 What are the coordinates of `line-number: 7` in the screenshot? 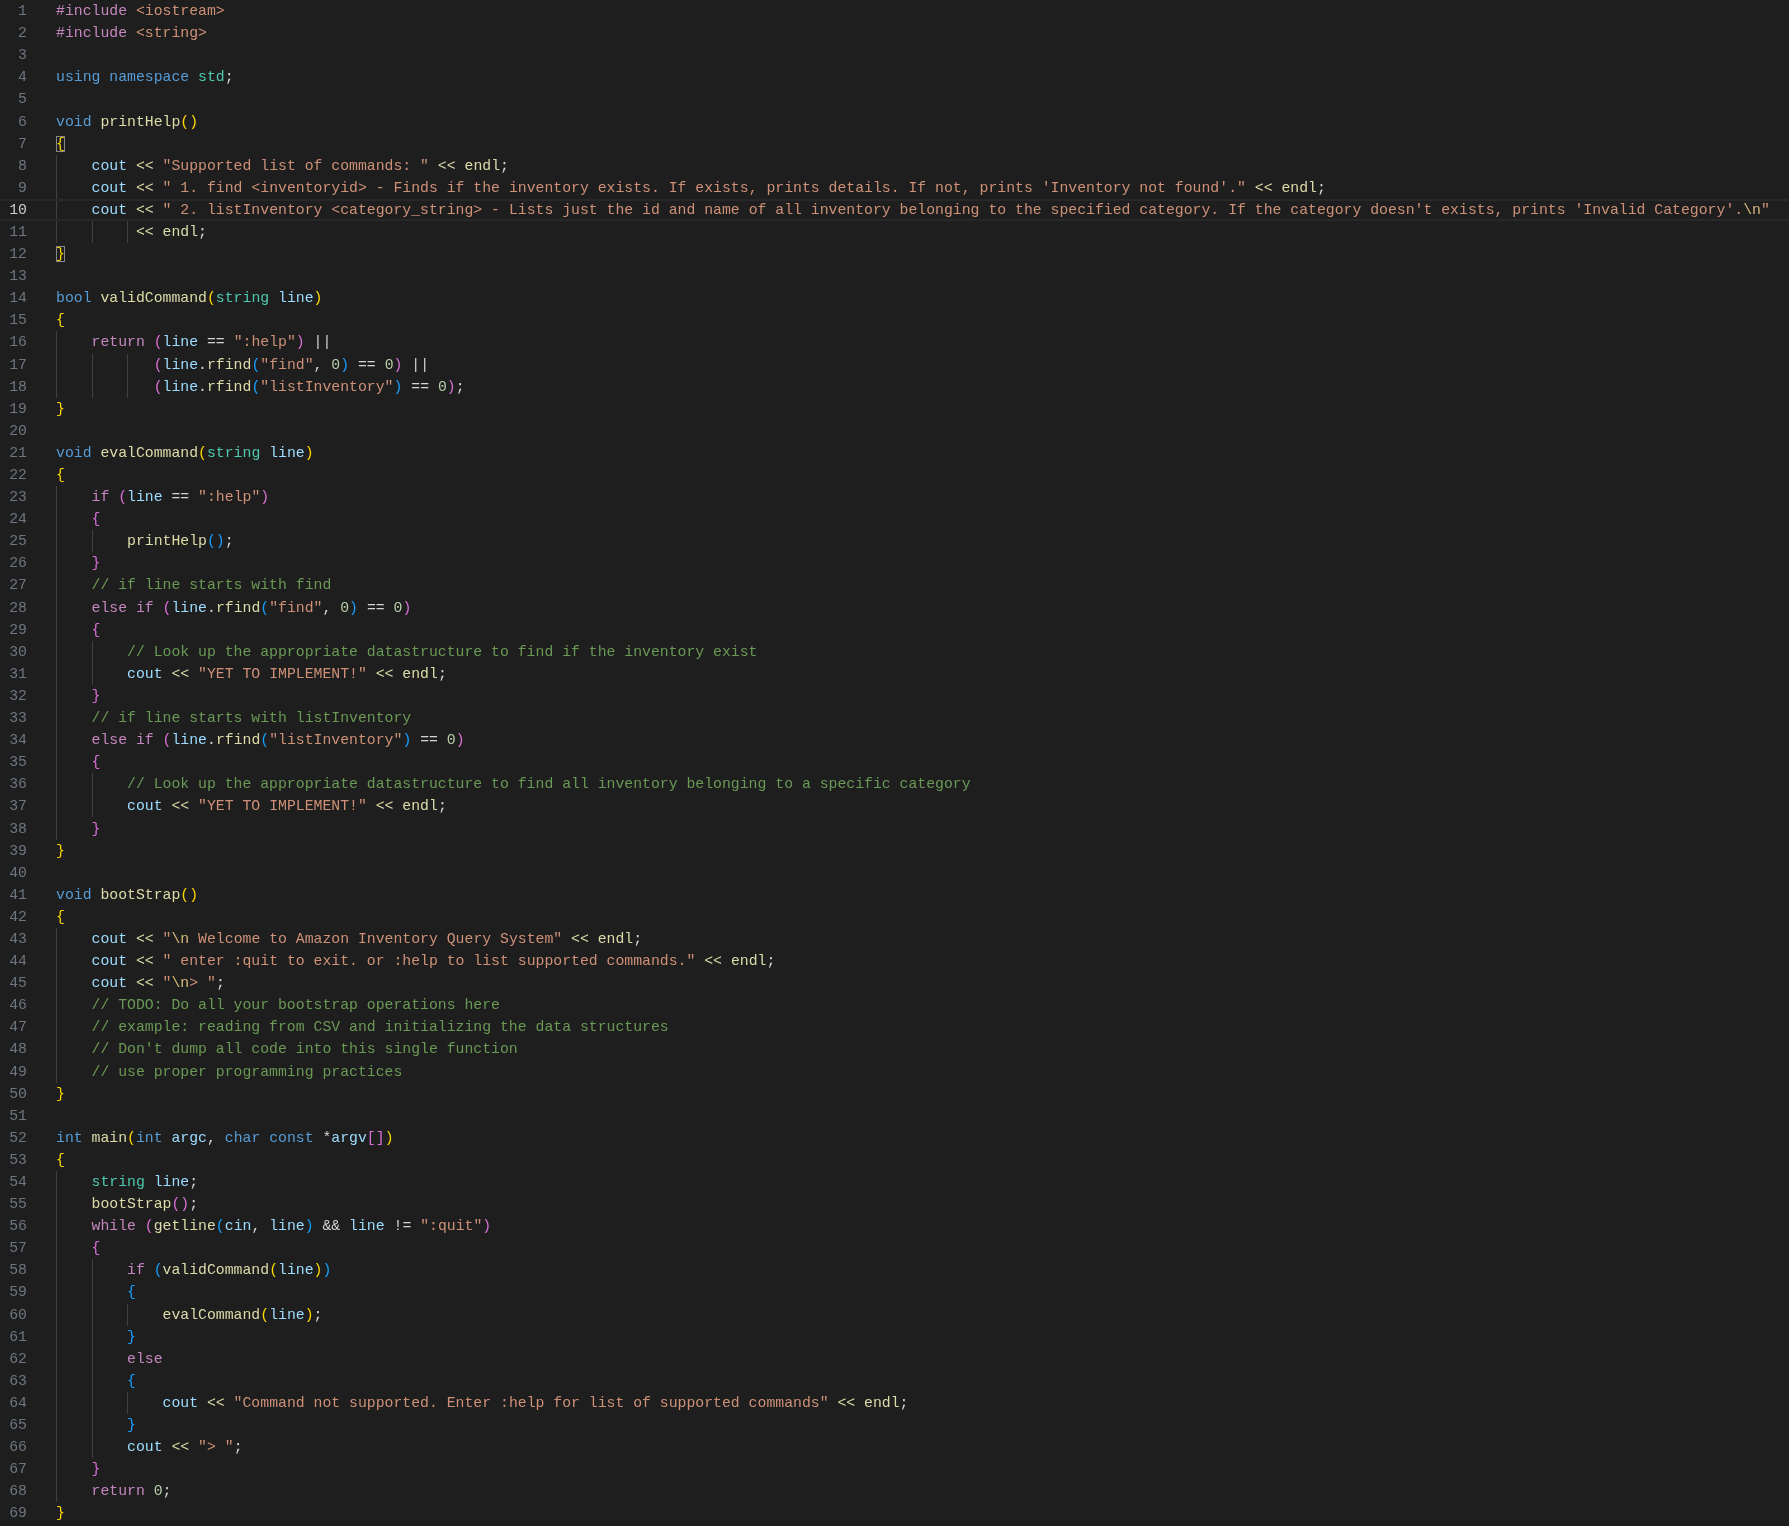 It's located at (22, 143).